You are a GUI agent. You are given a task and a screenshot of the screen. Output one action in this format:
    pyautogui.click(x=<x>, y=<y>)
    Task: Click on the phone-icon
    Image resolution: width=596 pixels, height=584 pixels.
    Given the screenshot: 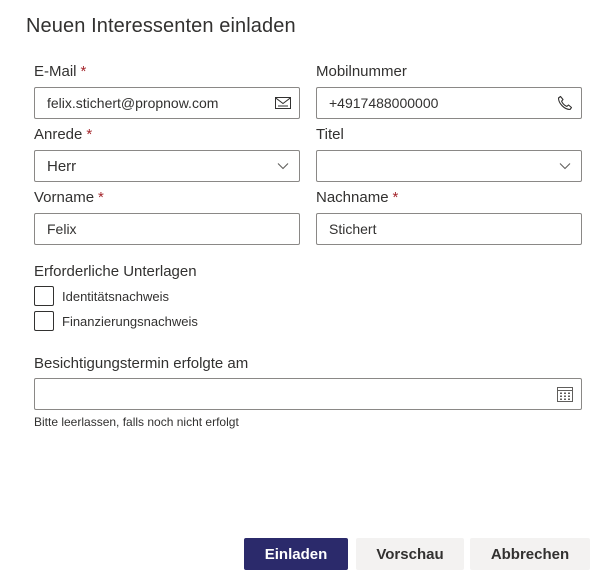 What is the action you would take?
    pyautogui.click(x=565, y=103)
    